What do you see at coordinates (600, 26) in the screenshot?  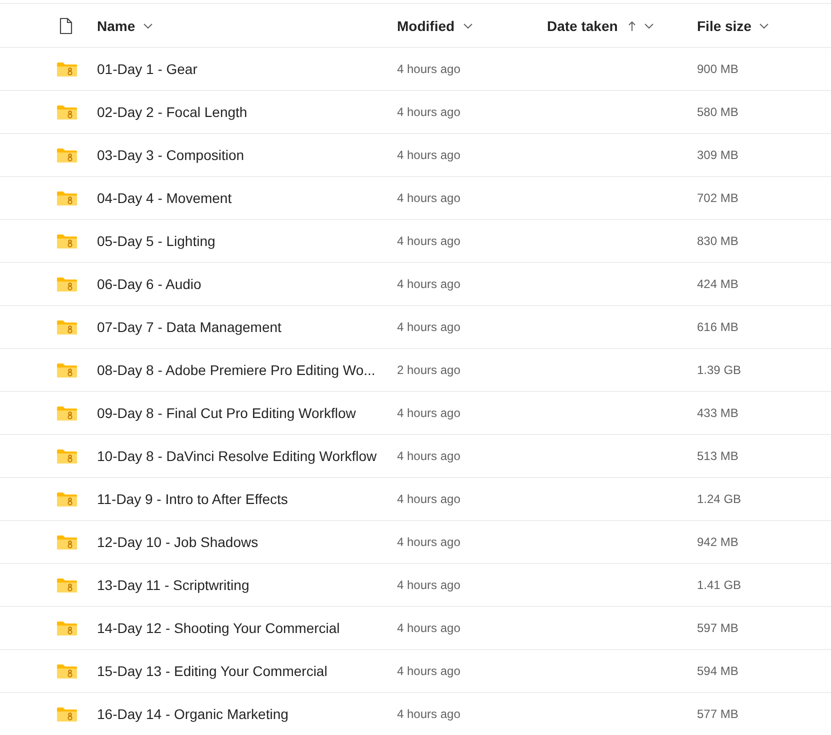 I see `column-header: Date taken` at bounding box center [600, 26].